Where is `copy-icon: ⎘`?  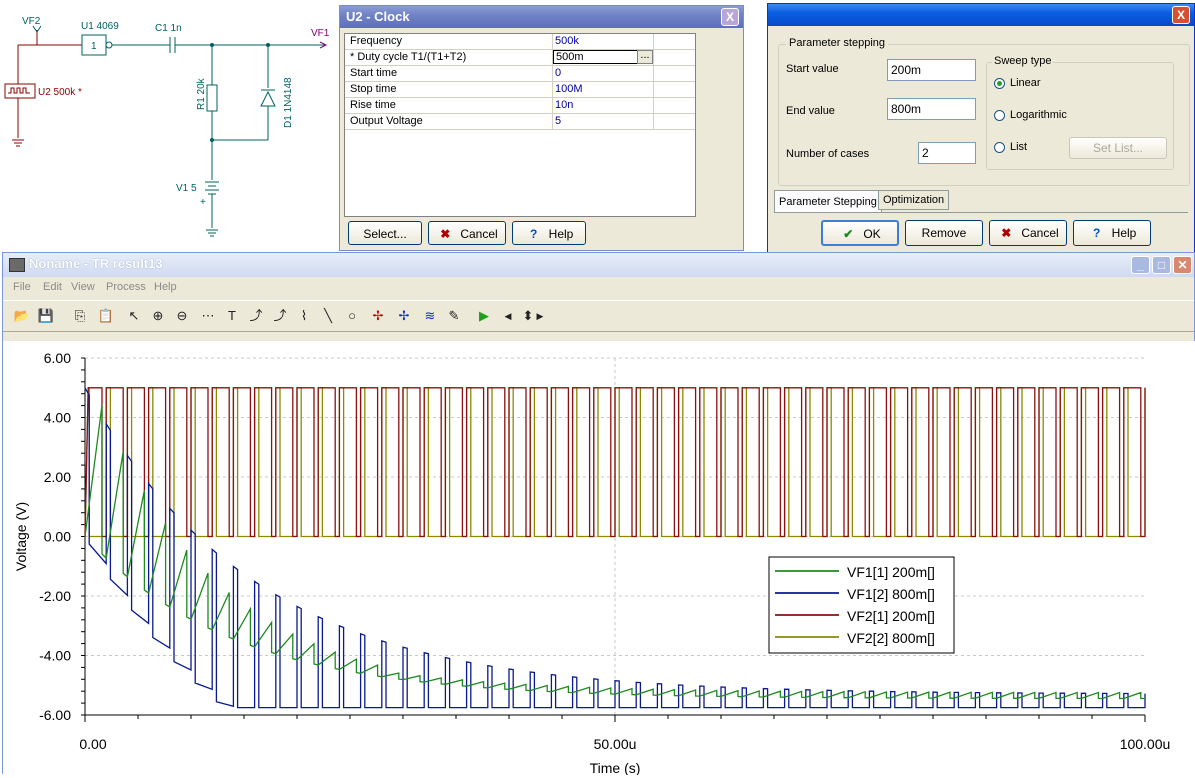
copy-icon: ⎘ is located at coordinates (80, 316).